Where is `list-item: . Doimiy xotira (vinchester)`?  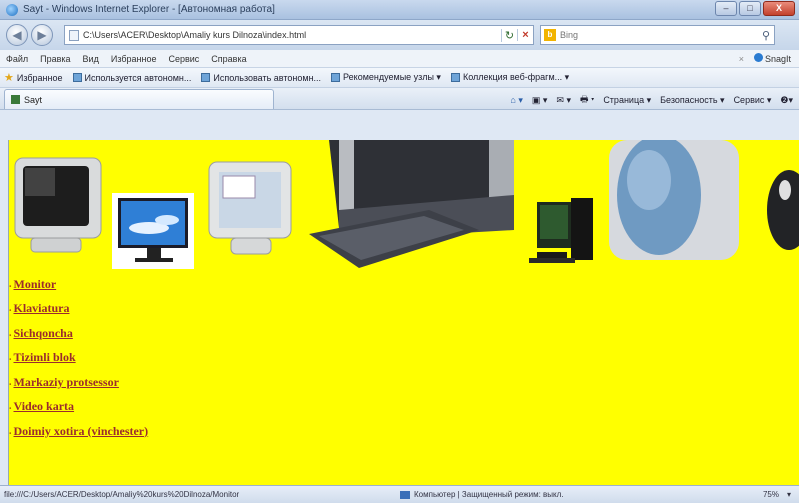 list-item: . Doimiy xotira (vinchester) is located at coordinates (78, 431).